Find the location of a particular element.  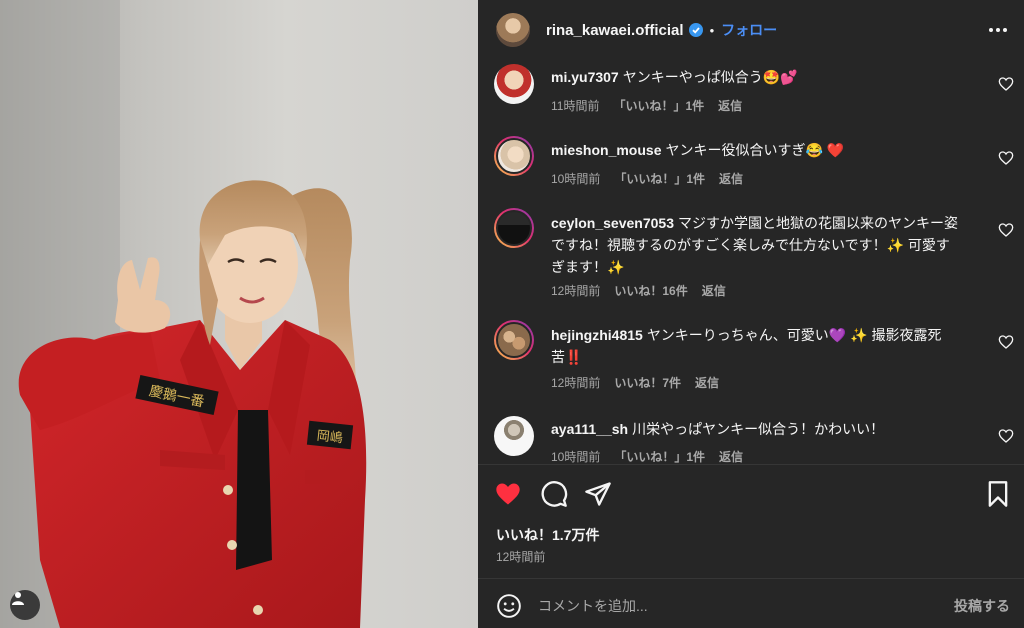

post-header: rina_kawaei.official • フォロー is located at coordinates (751, 30).